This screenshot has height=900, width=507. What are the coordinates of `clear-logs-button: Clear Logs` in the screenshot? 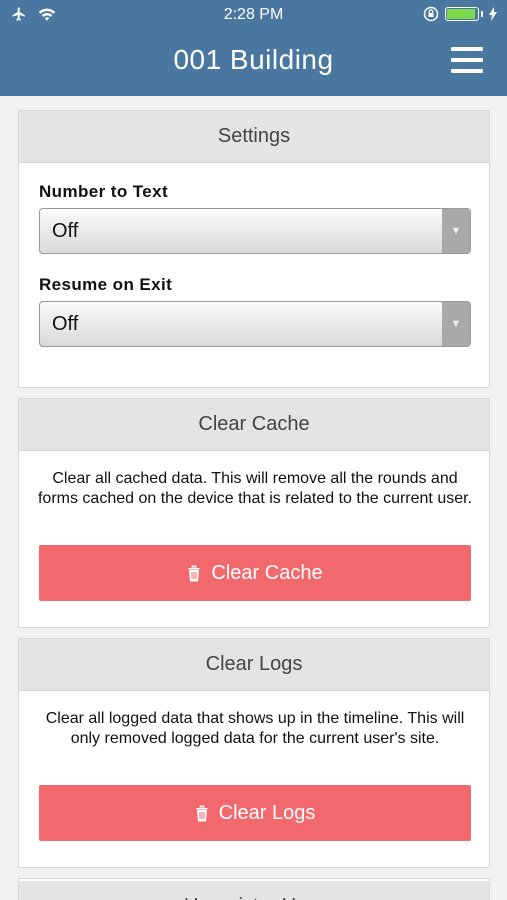 It's located at (255, 813).